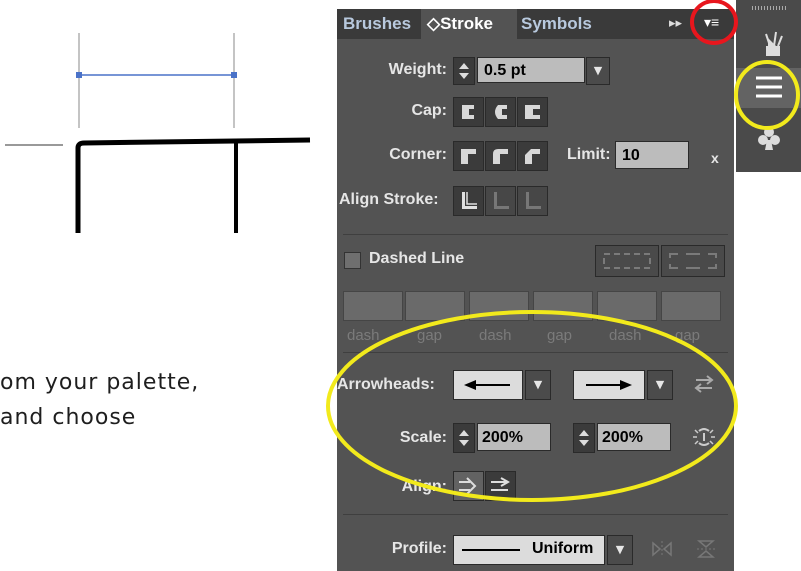 This screenshot has height=571, width=801. I want to click on corner-bevel-button, so click(532, 156).